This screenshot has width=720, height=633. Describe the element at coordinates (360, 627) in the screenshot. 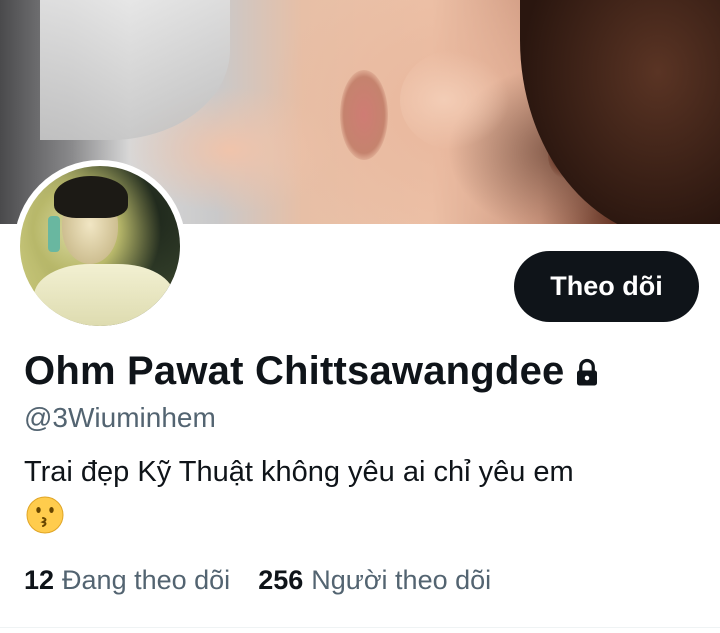

I see `section-divider` at that location.